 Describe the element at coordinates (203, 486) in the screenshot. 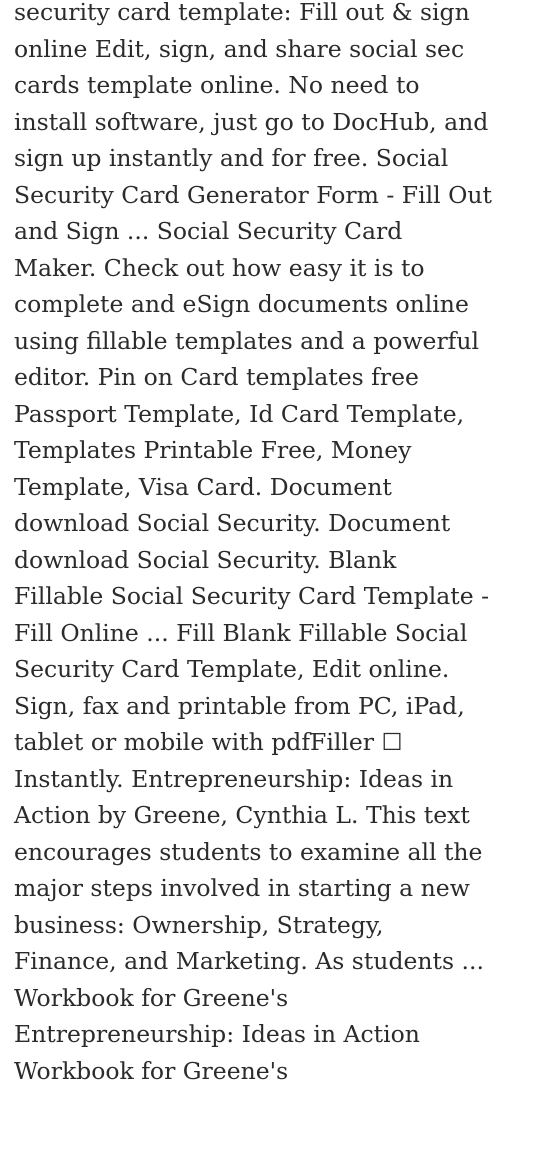

I see `text-line: Template, Visa Card. Document` at that location.